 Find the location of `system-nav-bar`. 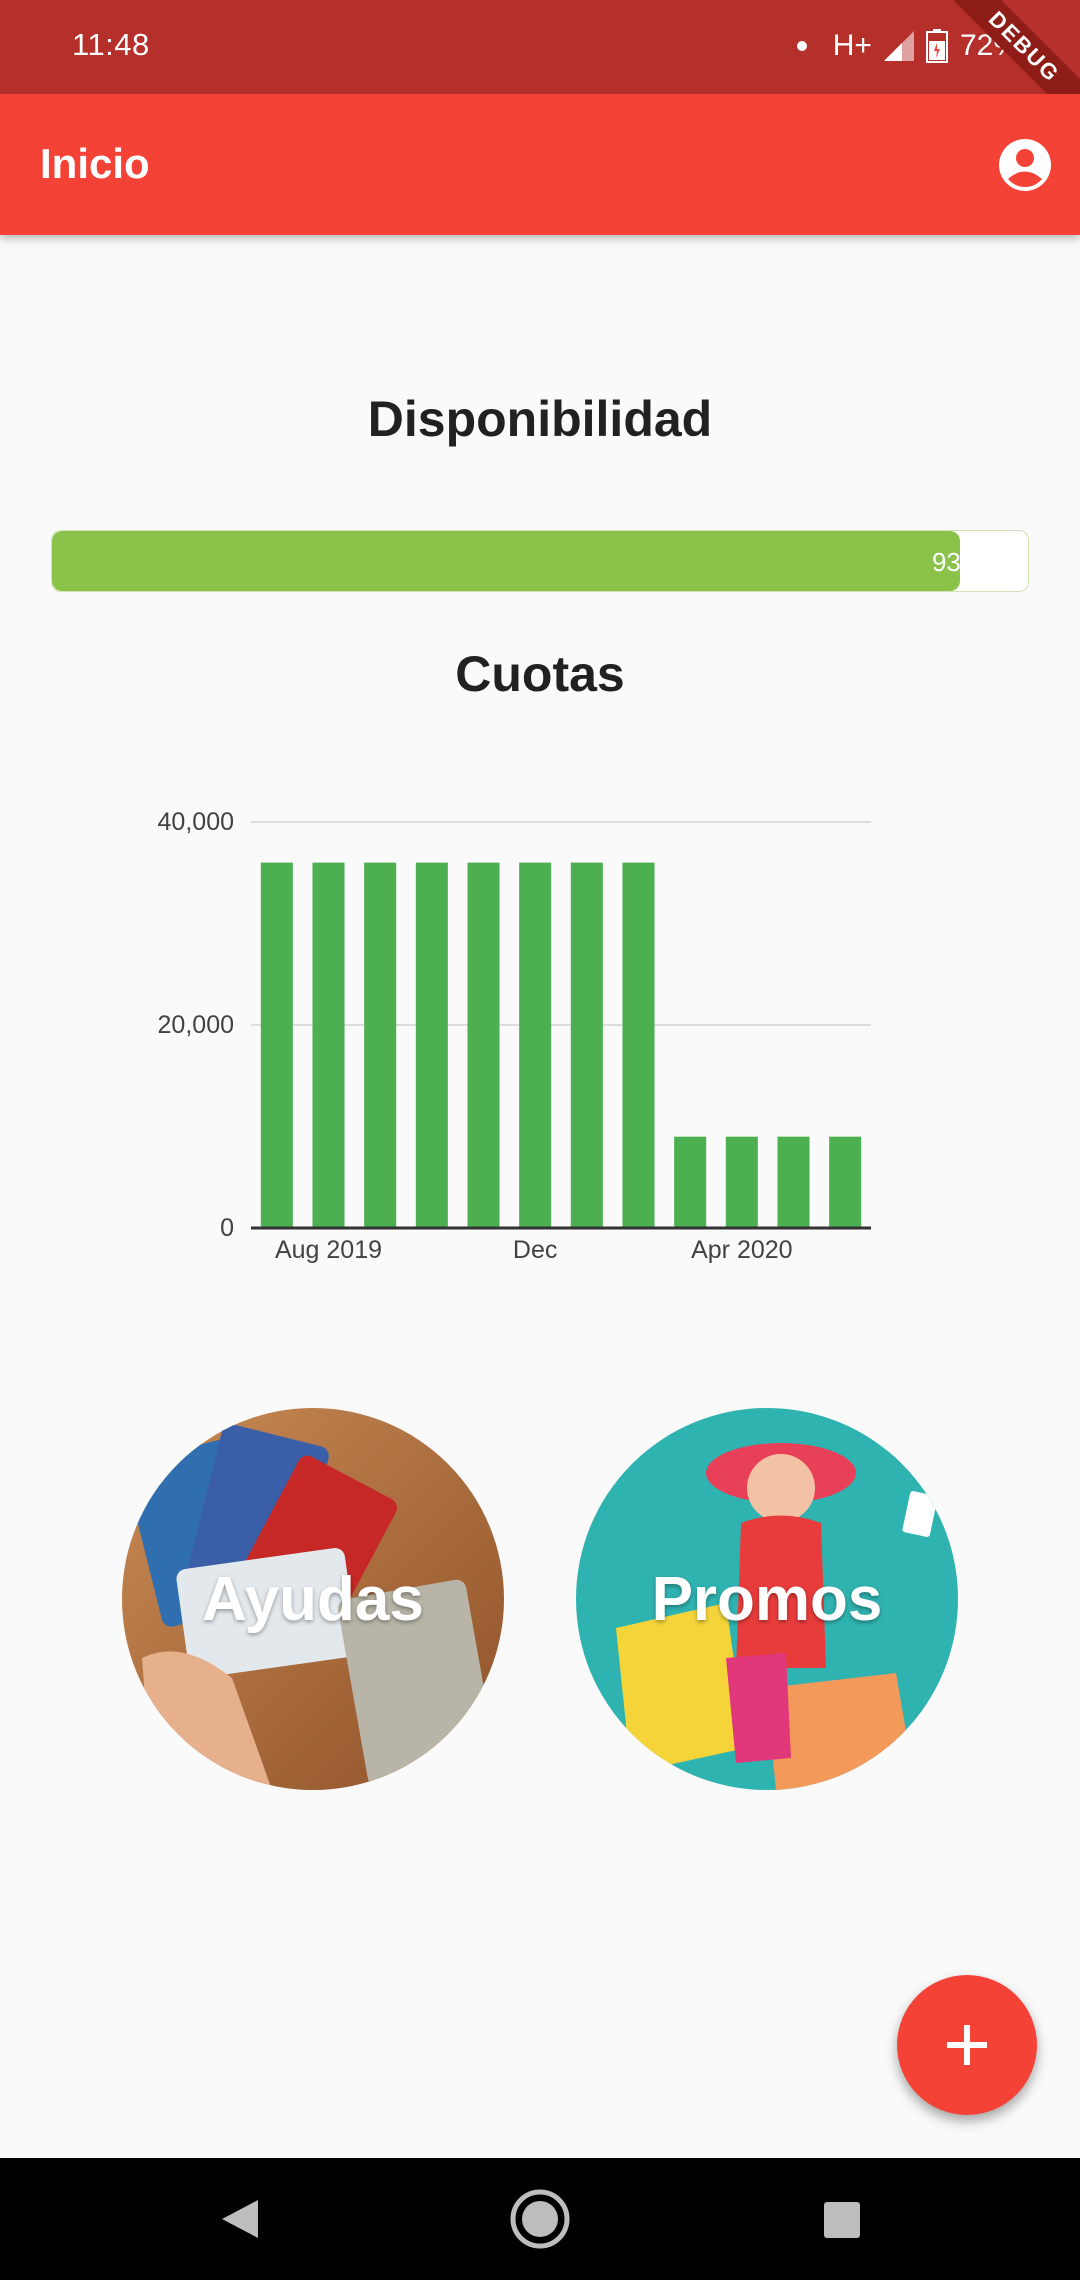

system-nav-bar is located at coordinates (540, 2219).